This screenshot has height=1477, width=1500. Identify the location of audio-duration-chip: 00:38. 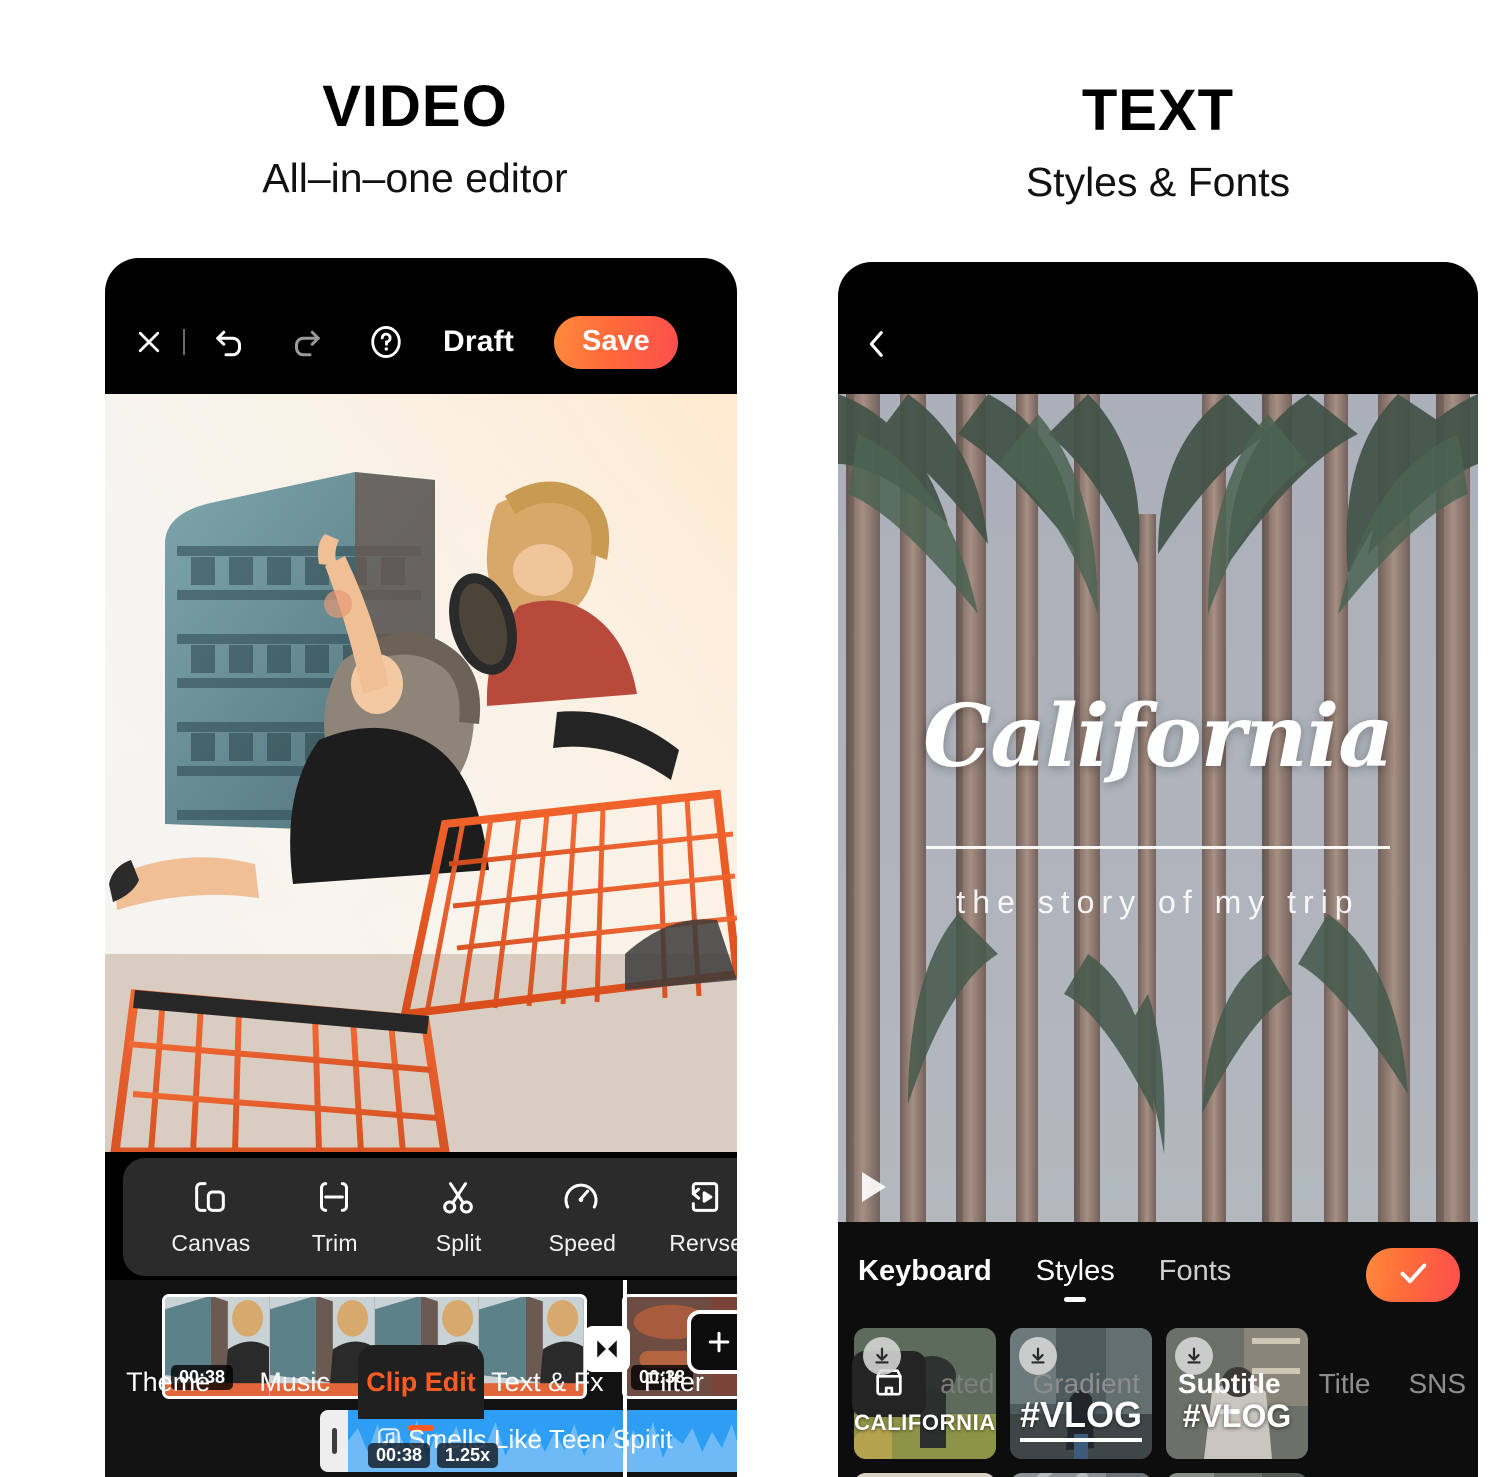
(399, 1455).